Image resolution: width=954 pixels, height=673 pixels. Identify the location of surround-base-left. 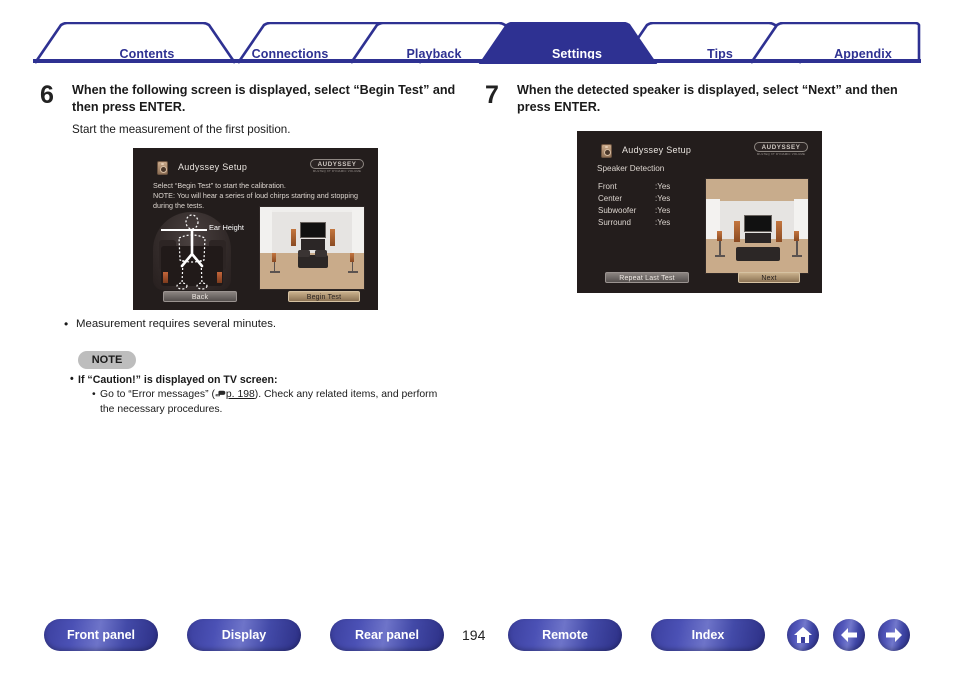
(275, 272).